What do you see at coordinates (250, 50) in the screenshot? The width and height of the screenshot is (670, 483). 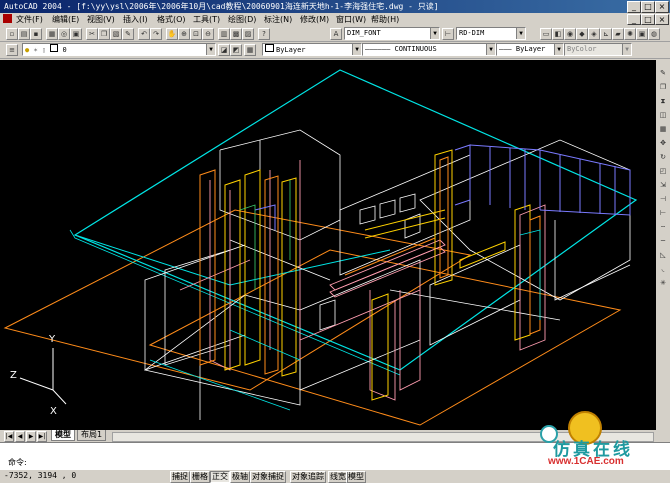 I see `color-control-icon: ▦` at bounding box center [250, 50].